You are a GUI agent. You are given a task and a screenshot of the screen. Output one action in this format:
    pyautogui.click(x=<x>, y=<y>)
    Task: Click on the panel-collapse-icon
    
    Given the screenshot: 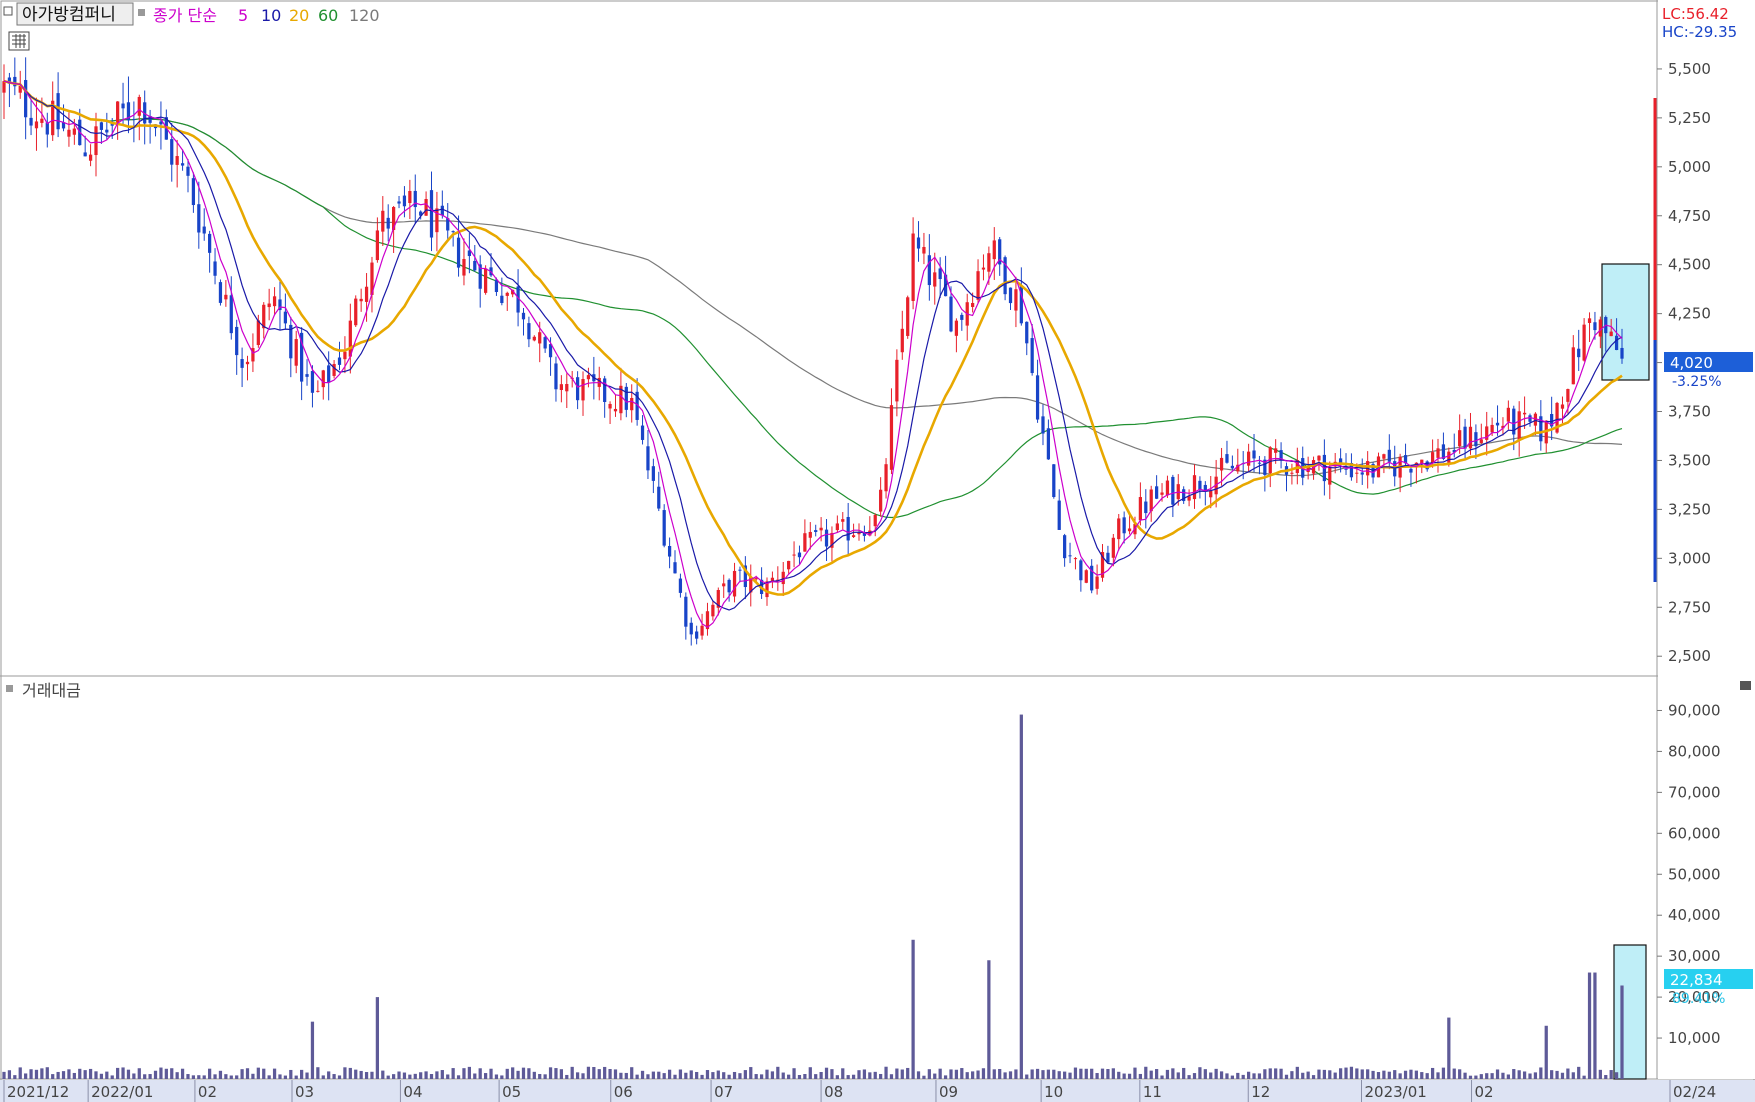 What is the action you would take?
    pyautogui.click(x=1745, y=685)
    